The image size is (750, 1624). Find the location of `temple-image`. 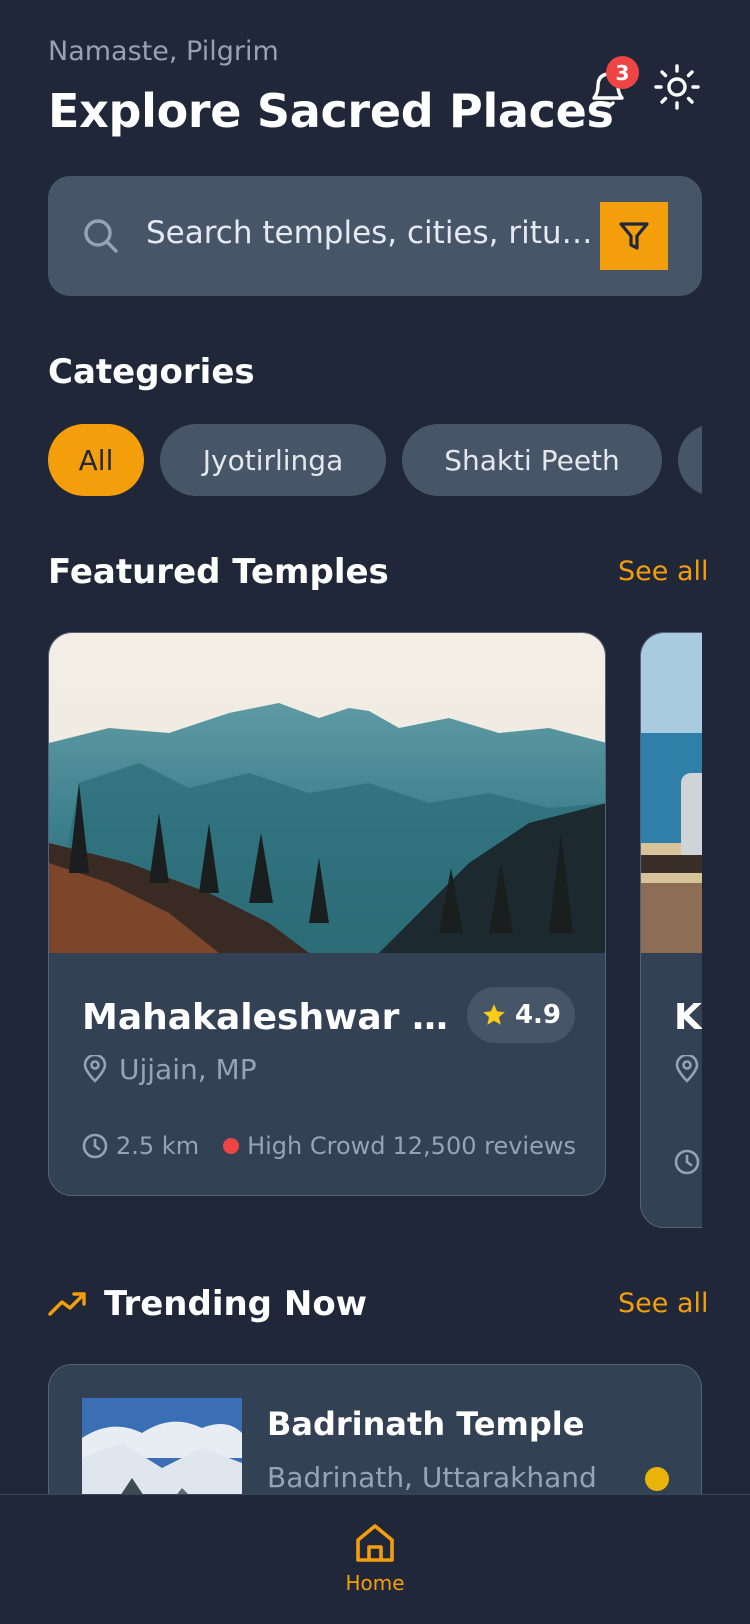

temple-image is located at coordinates (327, 793).